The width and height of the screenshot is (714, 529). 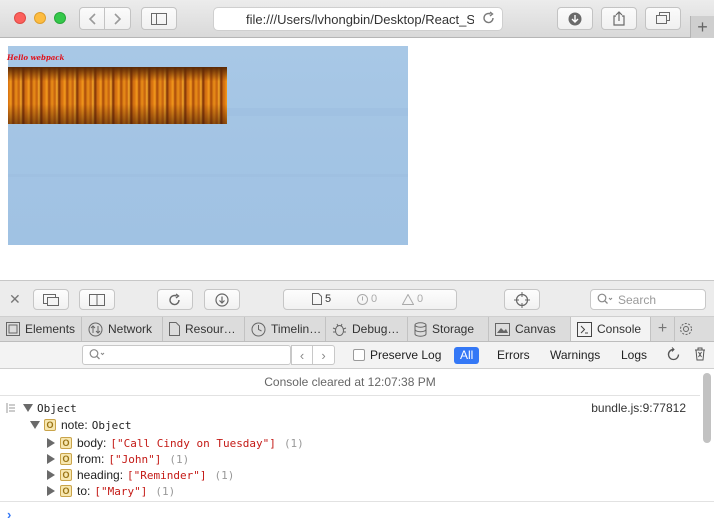 I want to click on sidebar-toggle-button, so click(x=159, y=18).